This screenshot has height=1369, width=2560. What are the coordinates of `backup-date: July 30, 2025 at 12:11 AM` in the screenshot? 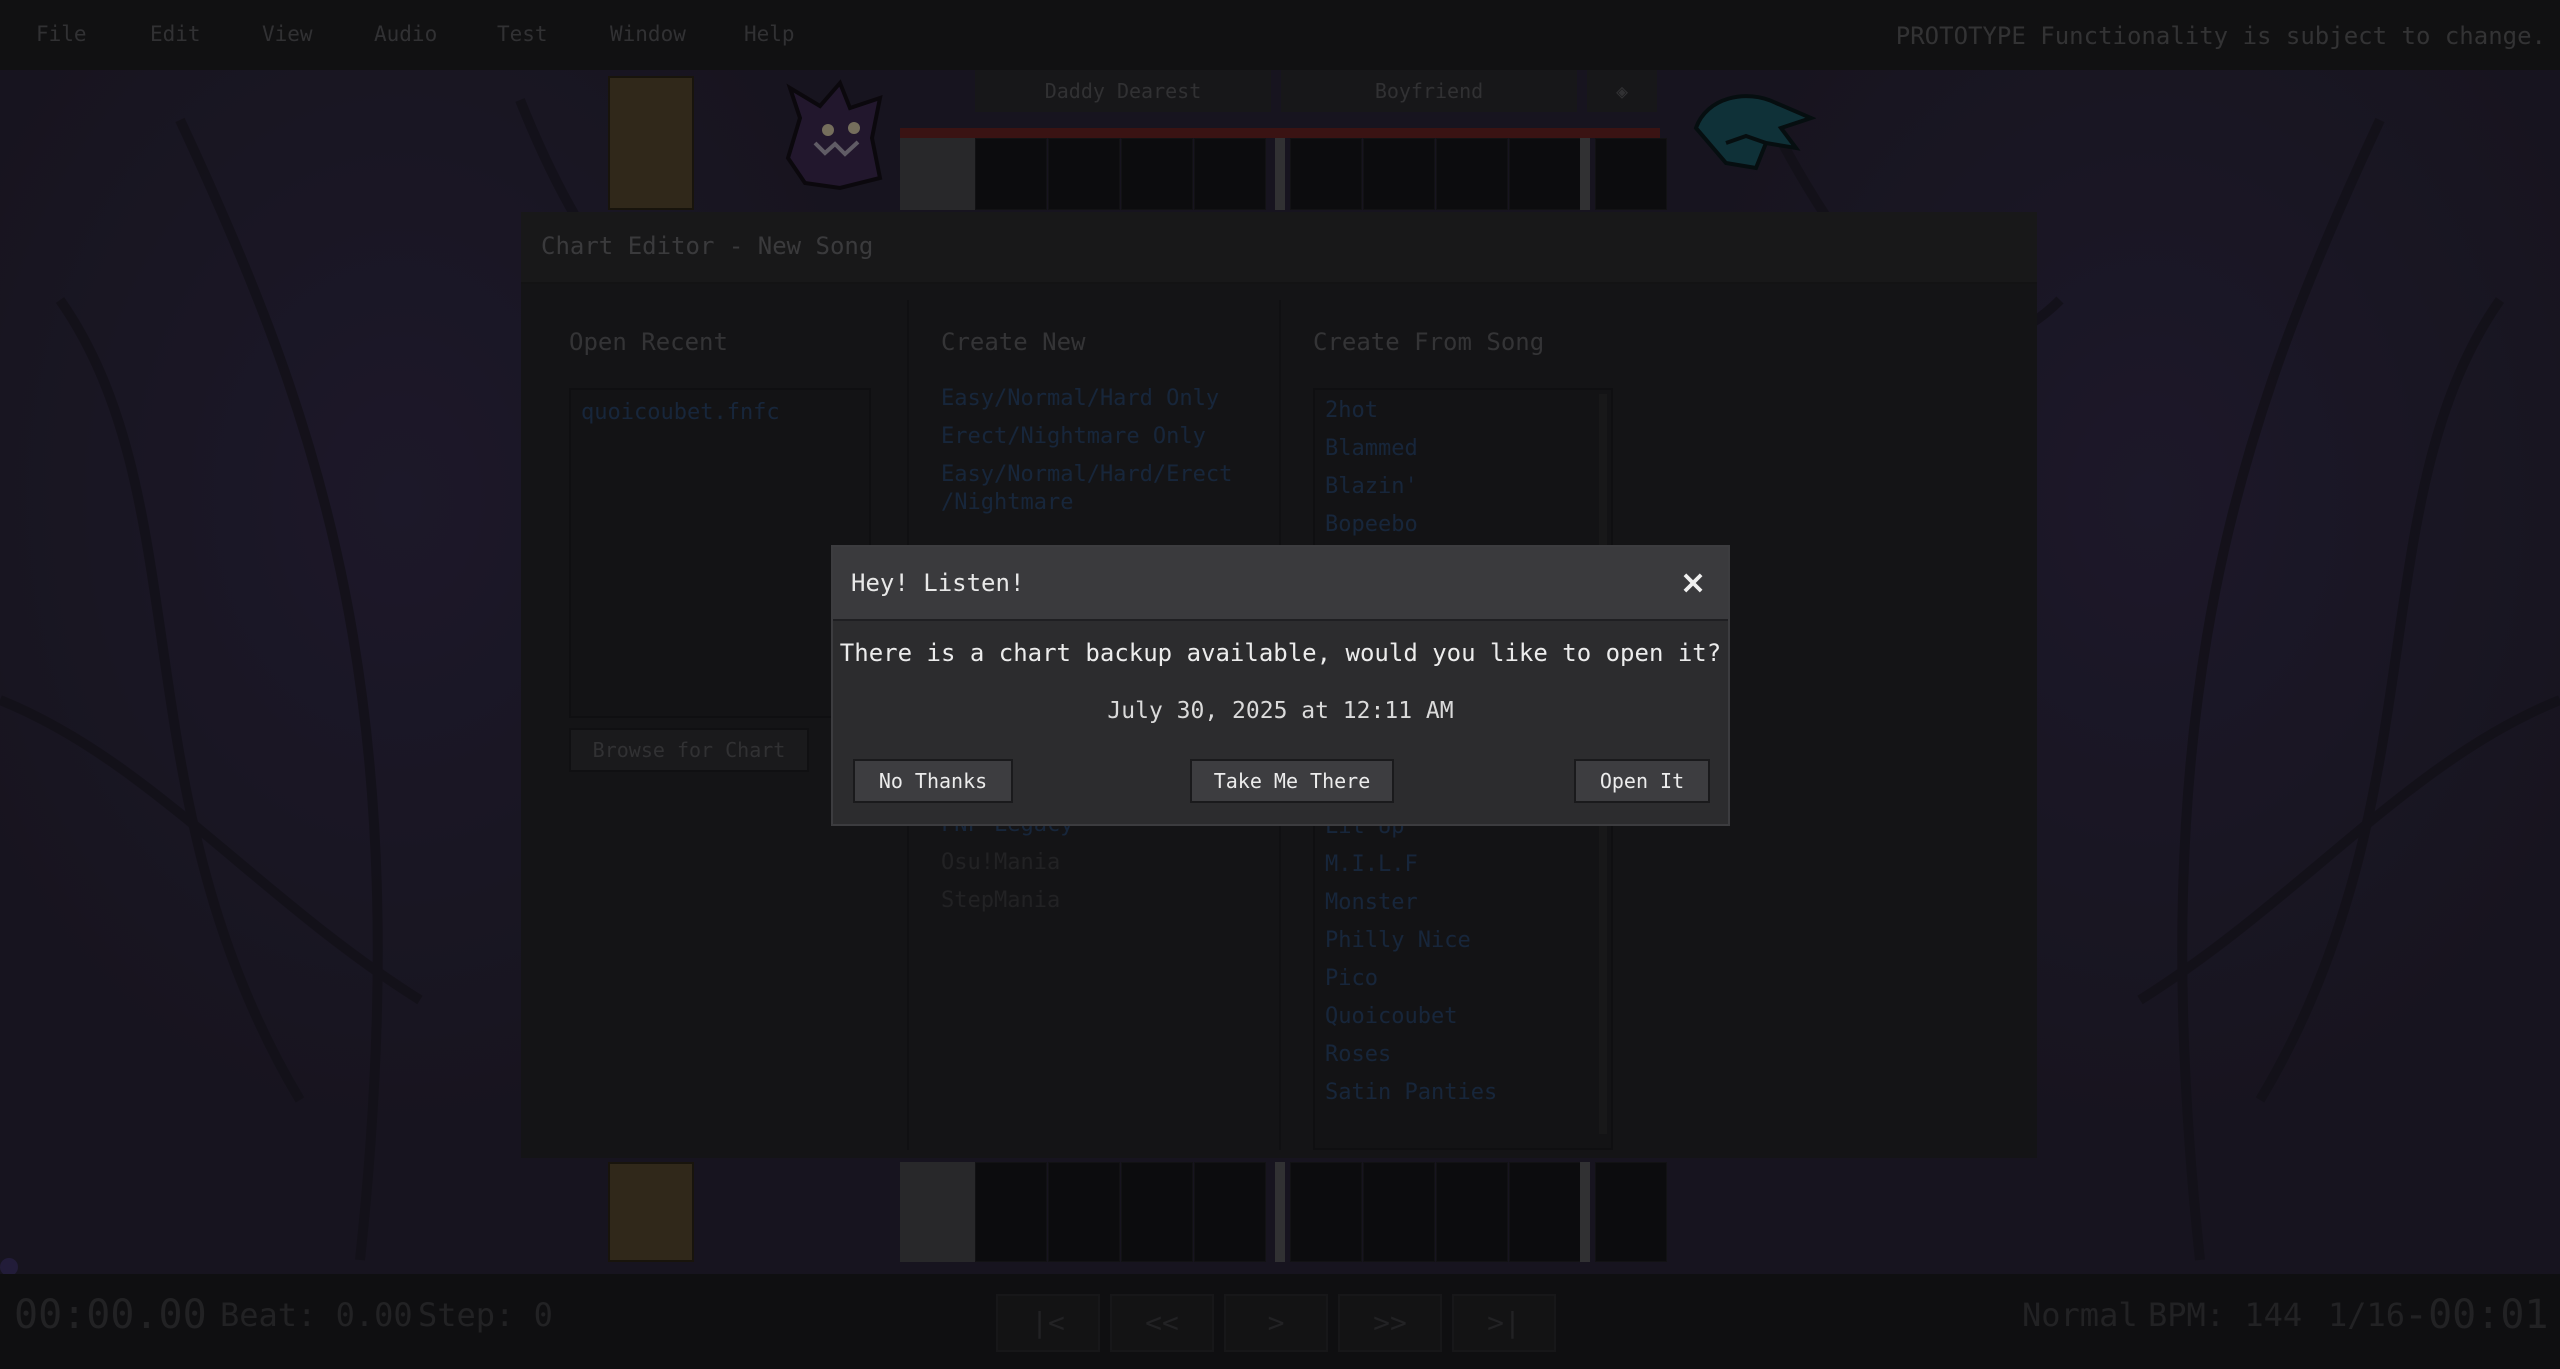 It's located at (1280, 711).